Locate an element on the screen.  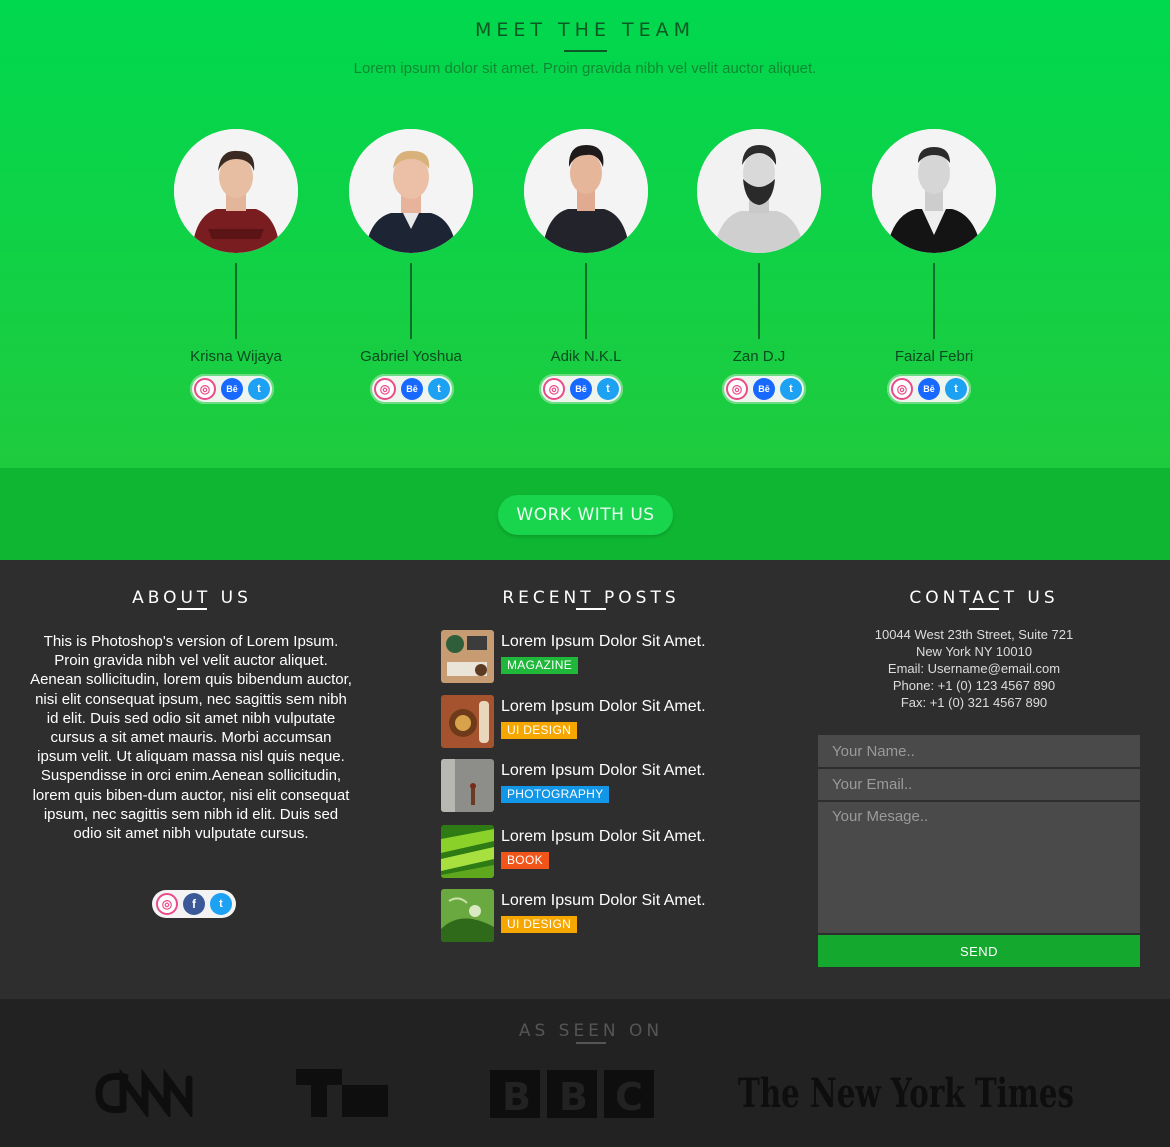
email-field: Your Email.. is located at coordinates (979, 784).